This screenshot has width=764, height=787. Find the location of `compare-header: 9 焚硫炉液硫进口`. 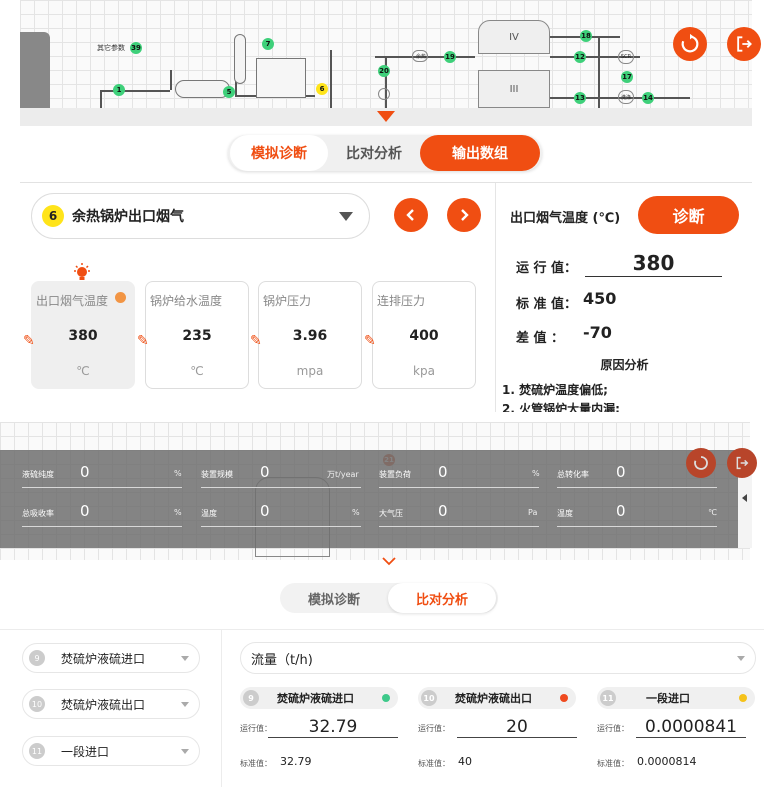

compare-header: 9 焚硫炉液硫进口 is located at coordinates (319, 698).